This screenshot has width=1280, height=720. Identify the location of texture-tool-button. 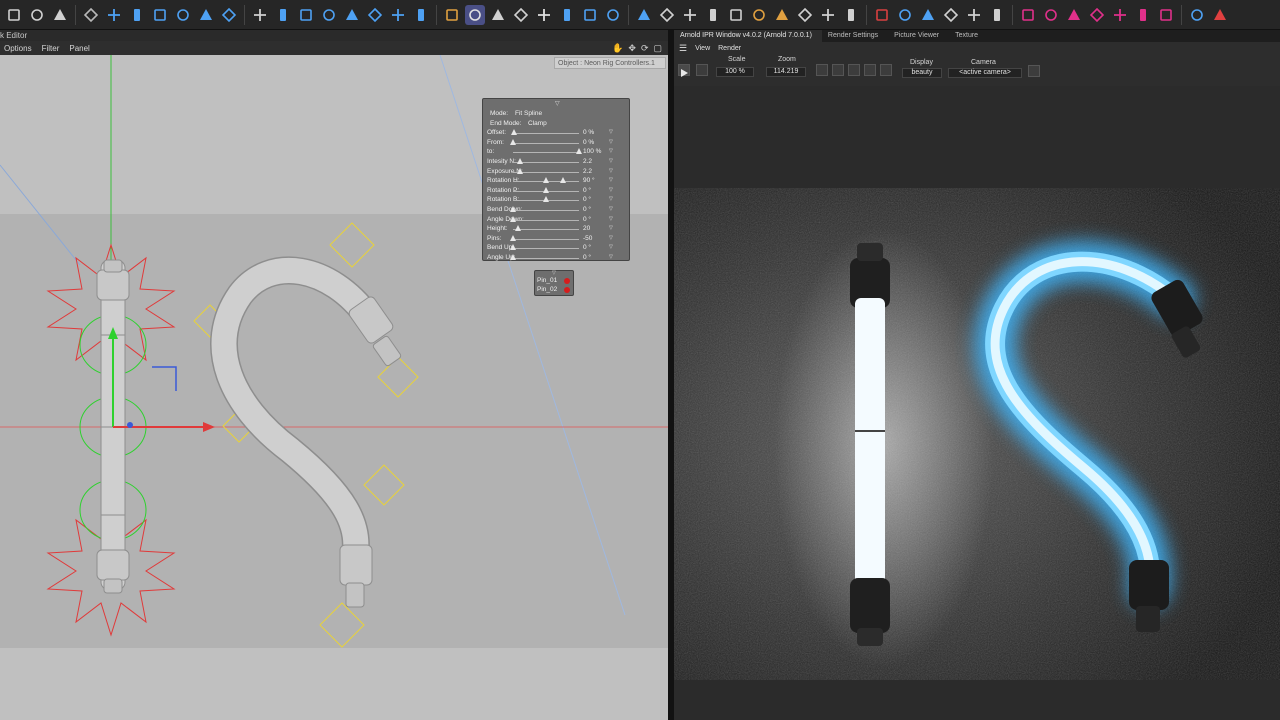
(736, 15).